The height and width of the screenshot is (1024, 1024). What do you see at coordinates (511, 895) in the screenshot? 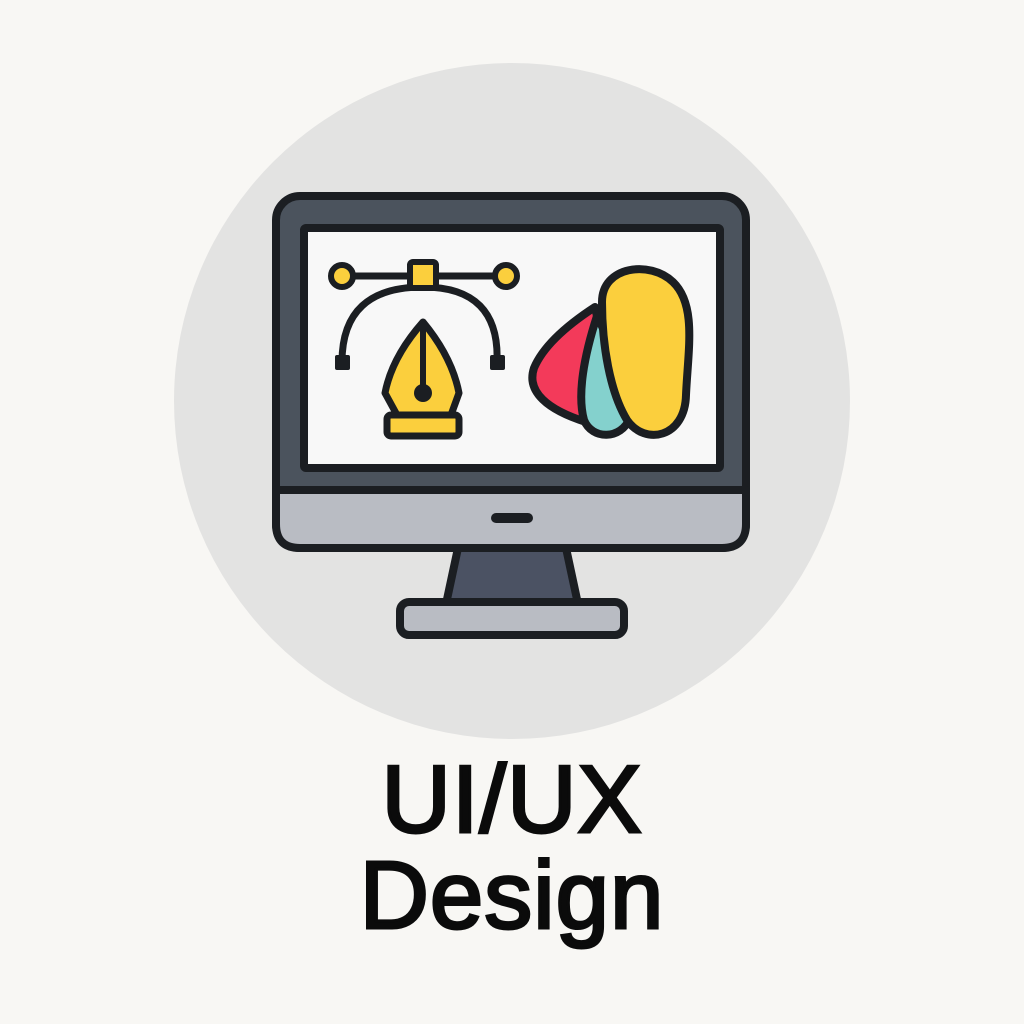
I see `caption-line-2: Design` at bounding box center [511, 895].